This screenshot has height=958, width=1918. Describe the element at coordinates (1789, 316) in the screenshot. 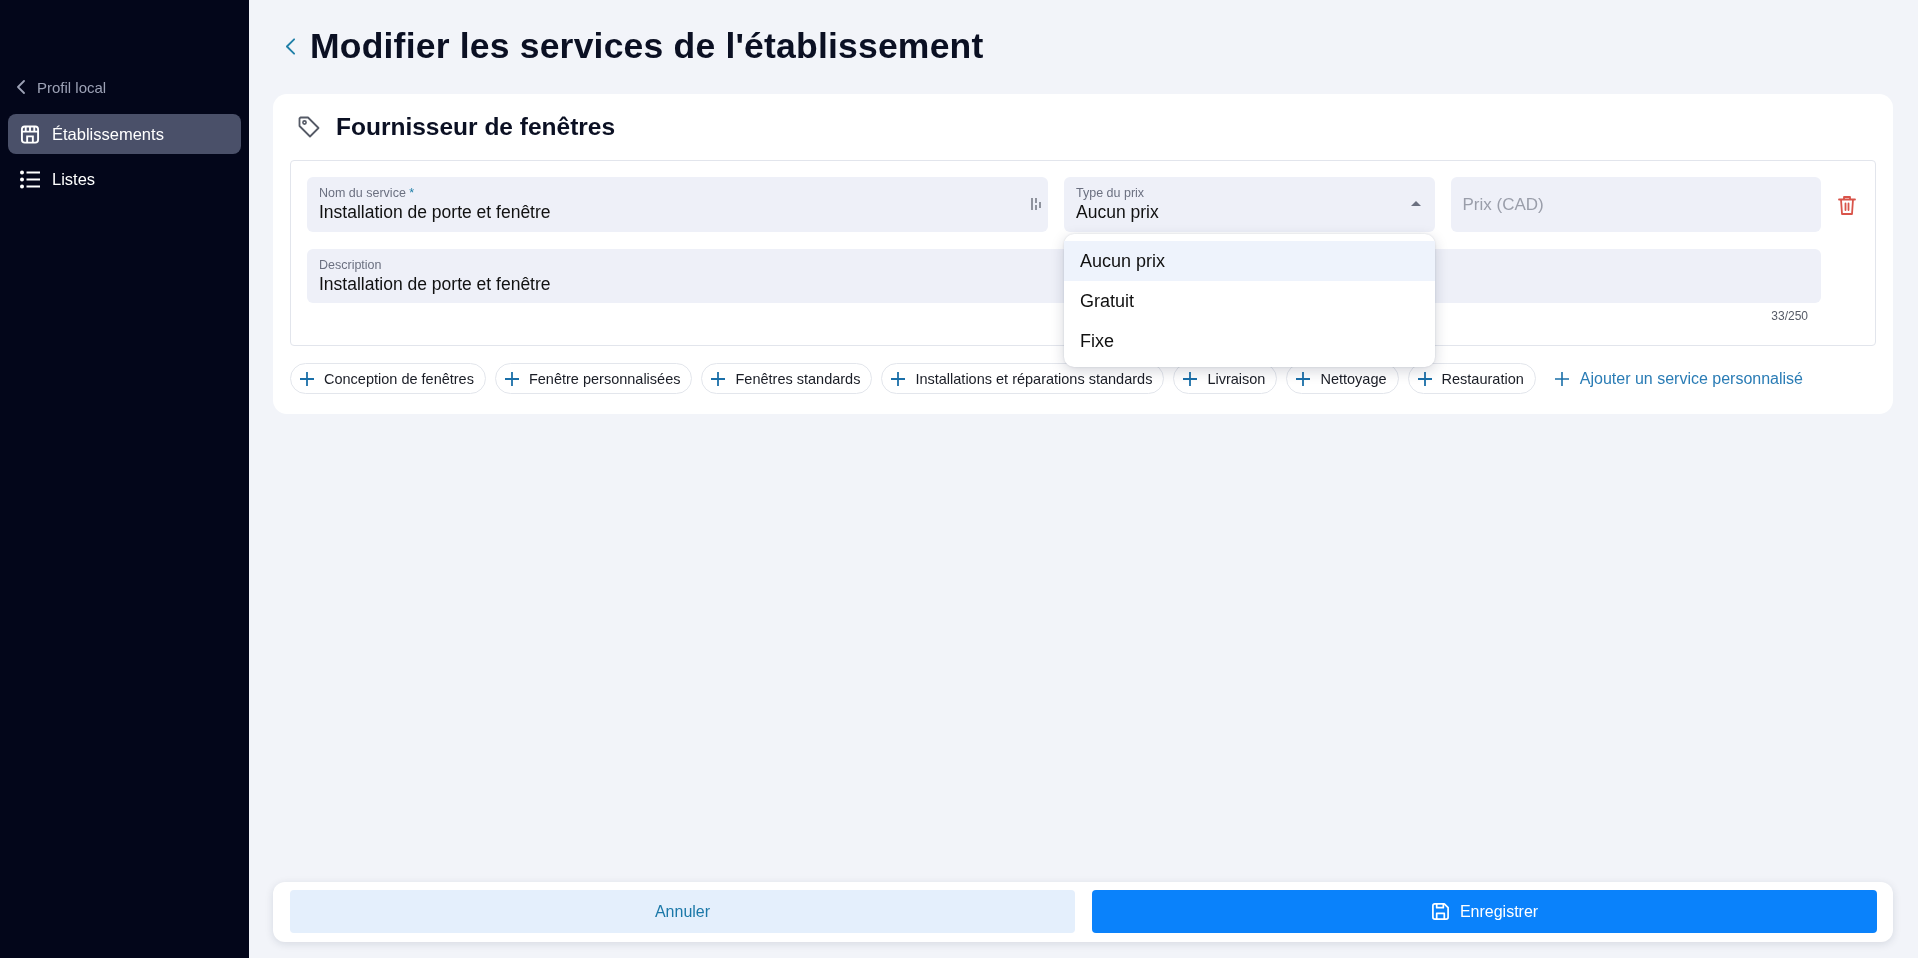

I see `character-counter: 33/250` at that location.